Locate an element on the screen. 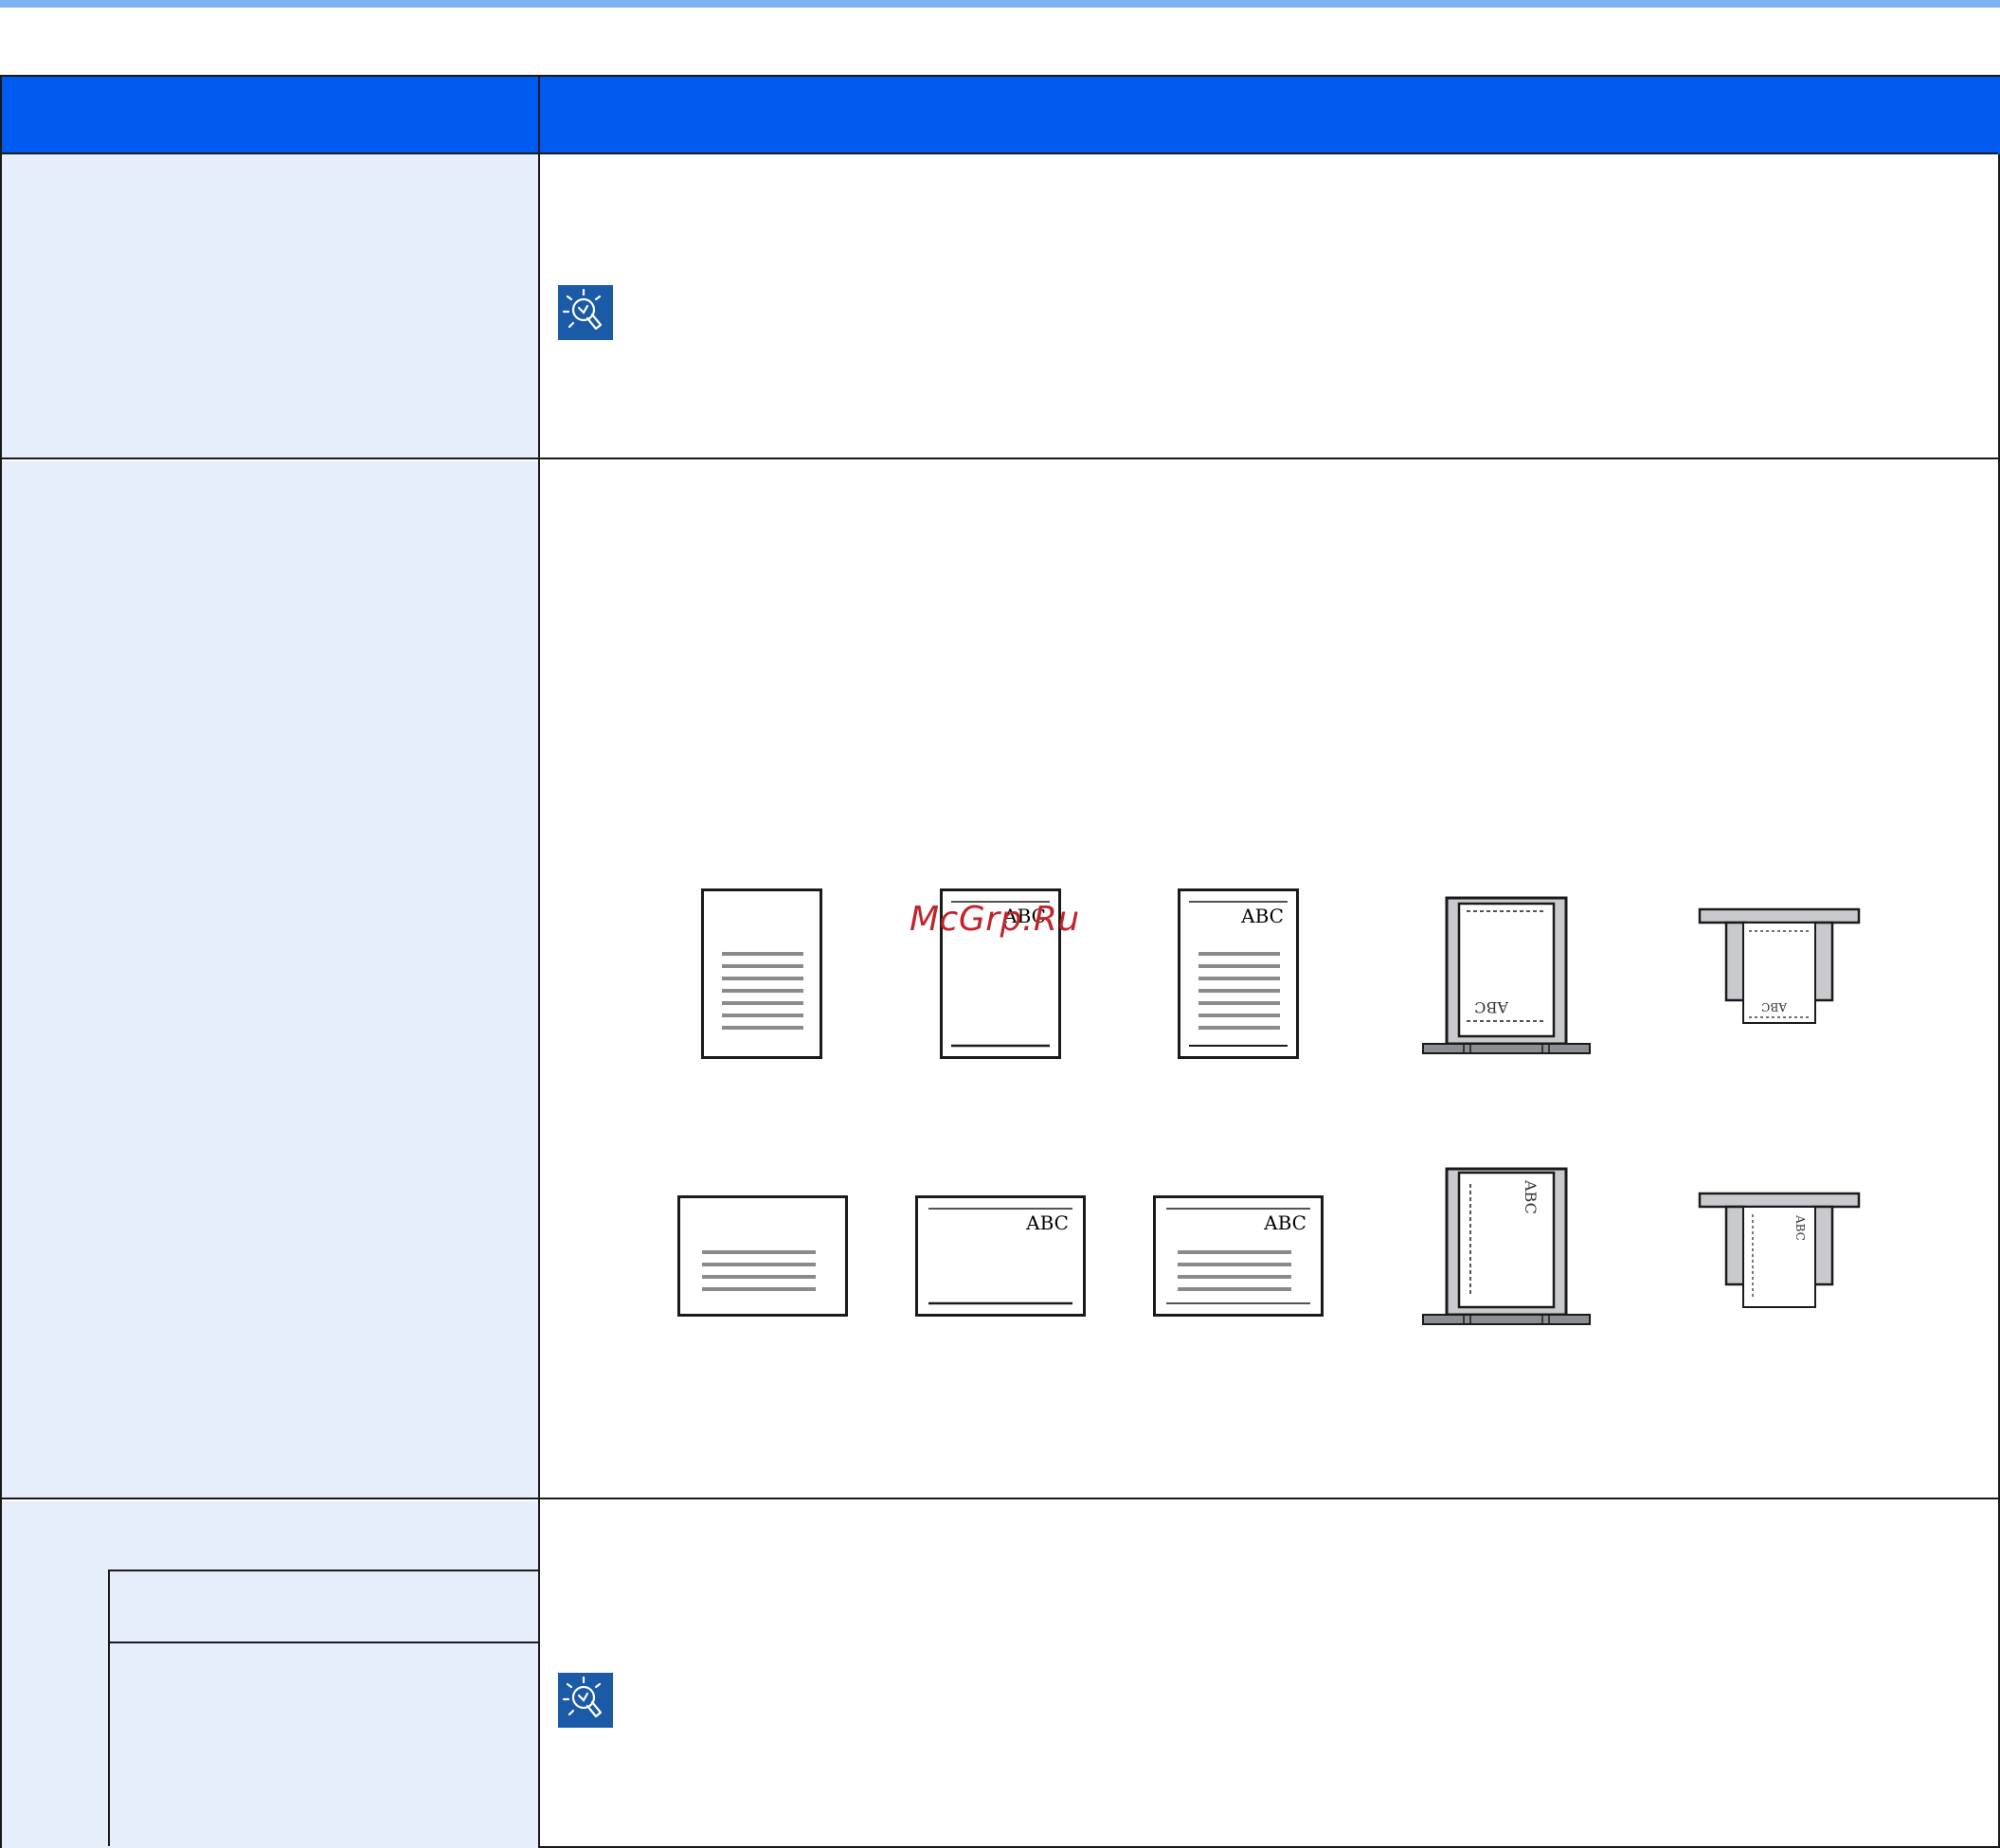  blank-lined-page-illustration is located at coordinates (762, 973).